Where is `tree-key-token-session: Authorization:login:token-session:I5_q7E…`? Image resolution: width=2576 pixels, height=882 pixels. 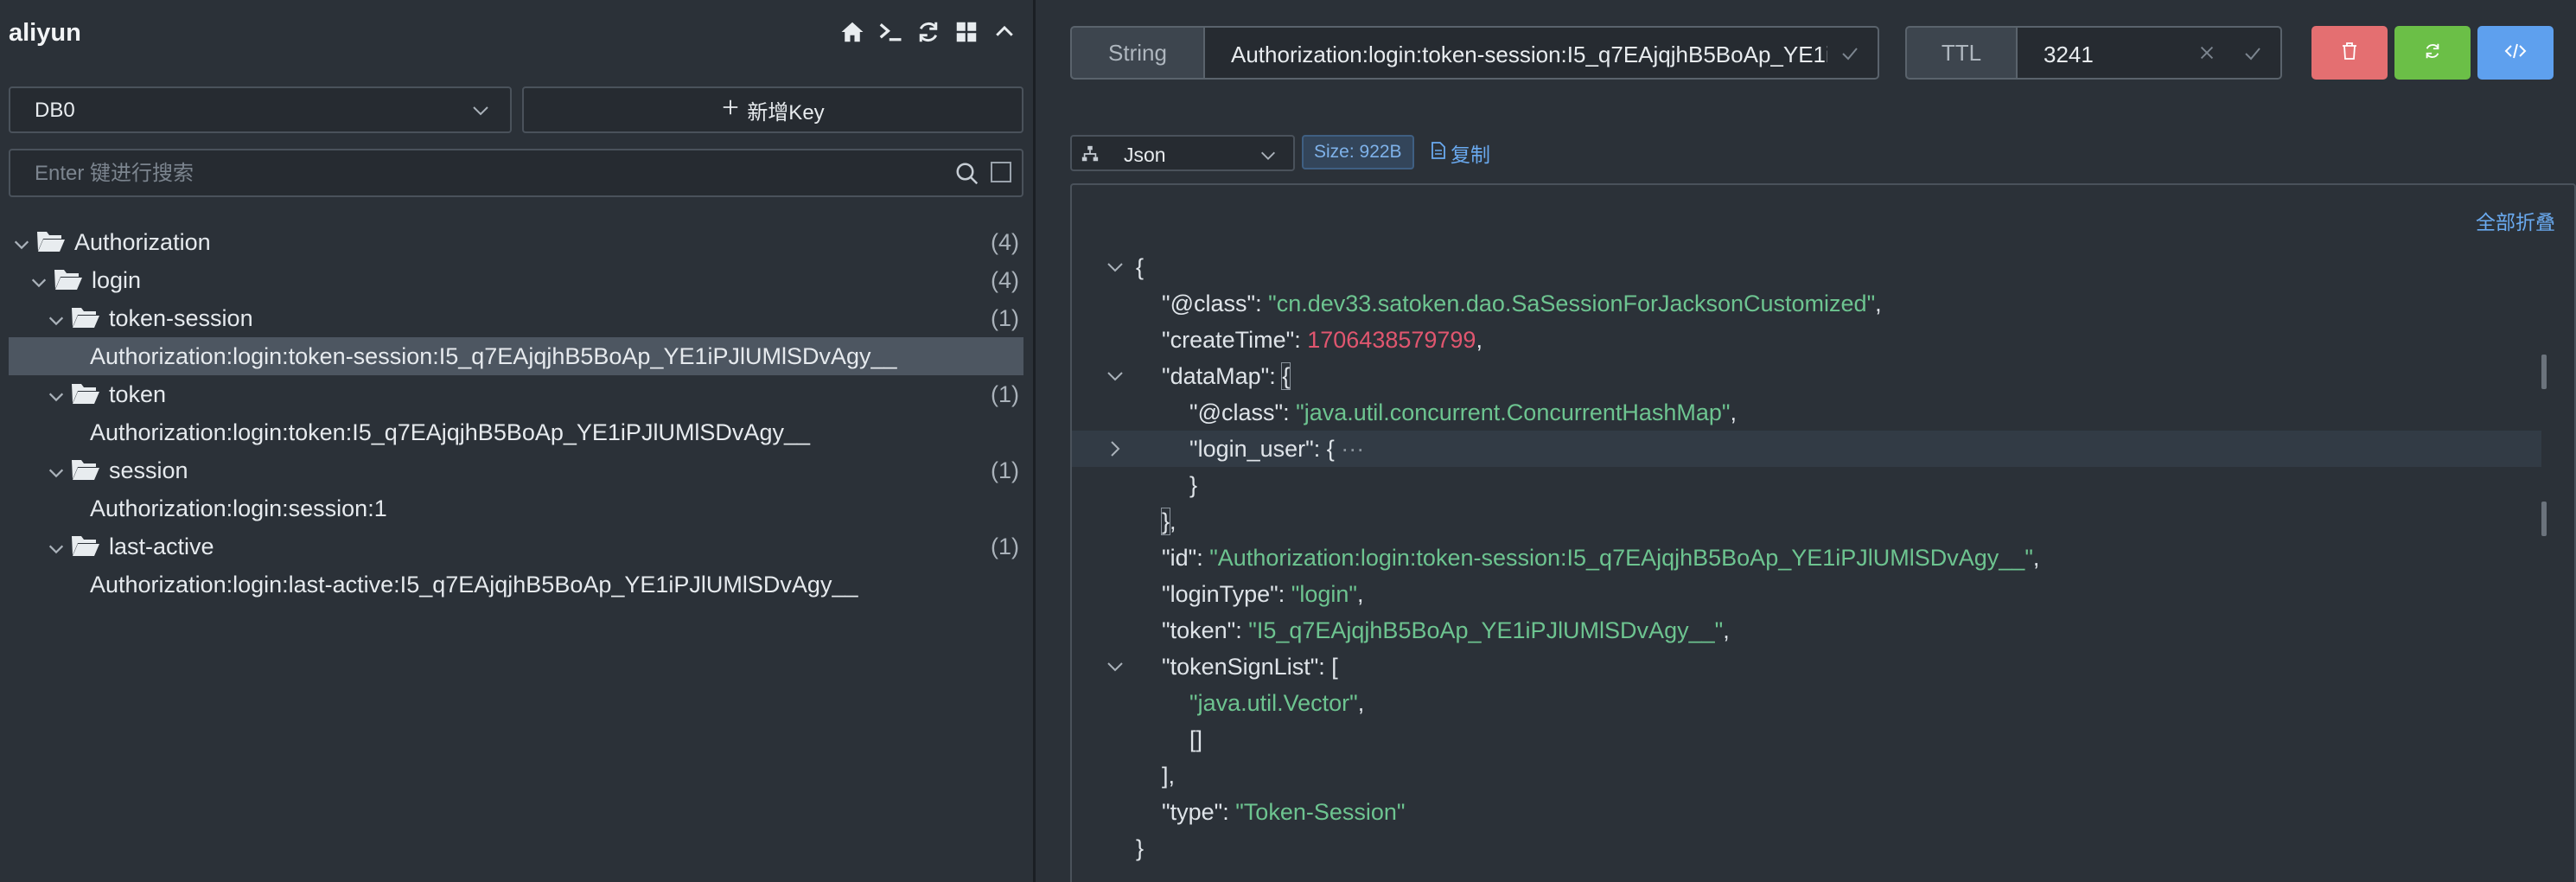 tree-key-token-session: Authorization:login:token-session:I5_q7E… is located at coordinates (516, 356).